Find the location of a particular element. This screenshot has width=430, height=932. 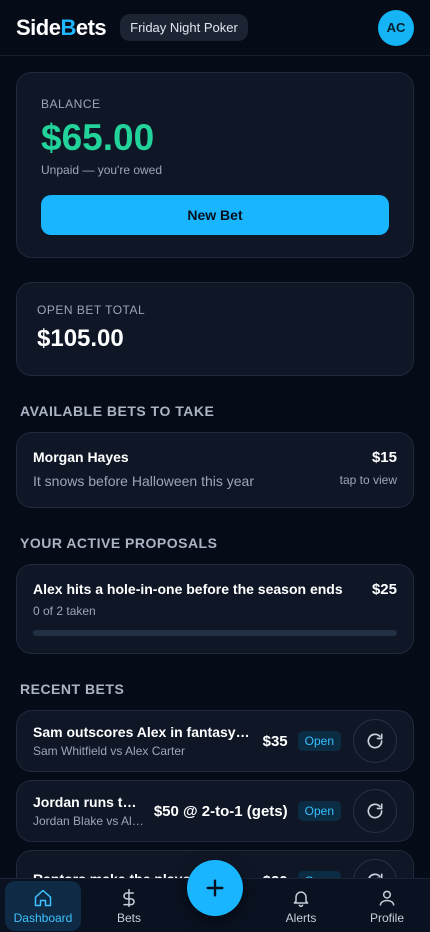

nav-profile: Profile is located at coordinates (387, 906).